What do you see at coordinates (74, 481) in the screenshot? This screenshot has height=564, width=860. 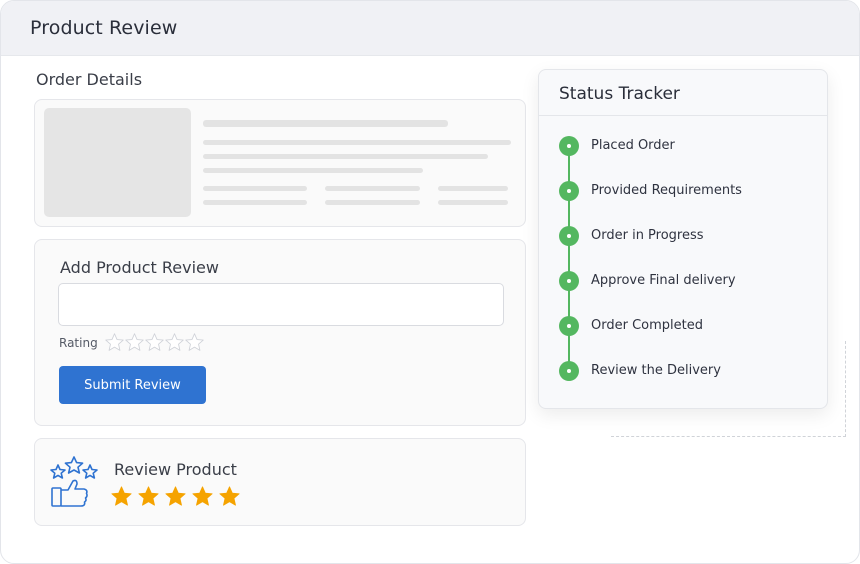 I see `thumbs-up-stars-icon` at bounding box center [74, 481].